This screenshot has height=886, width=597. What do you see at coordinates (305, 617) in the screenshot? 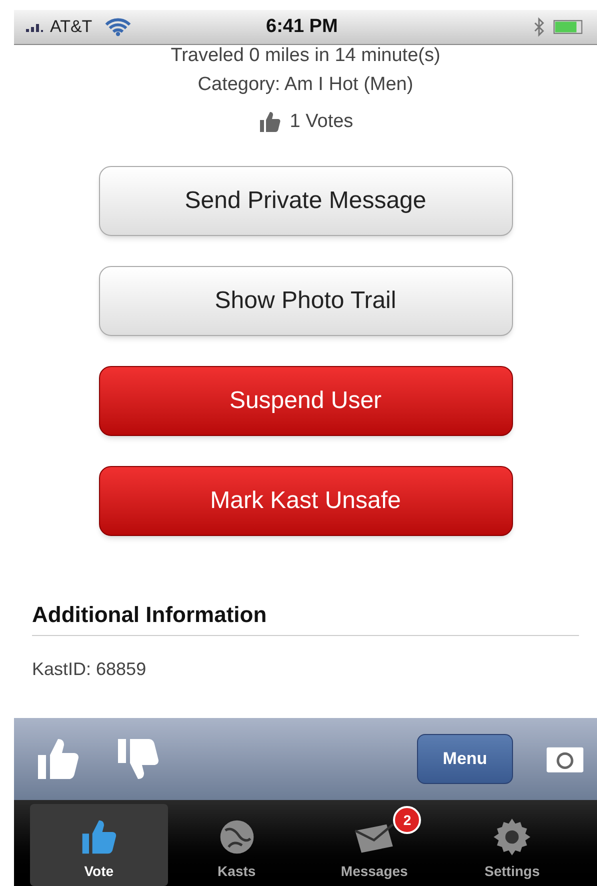
I see `section-heading: Additional Information` at bounding box center [305, 617].